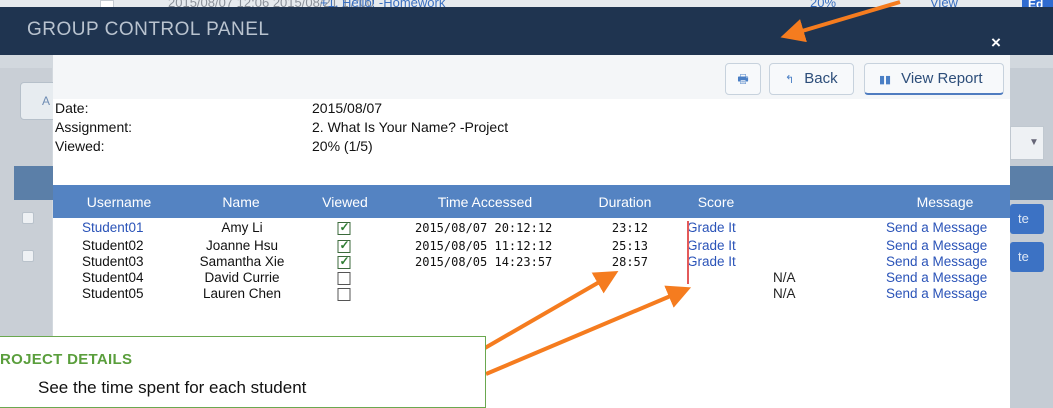 The width and height of the screenshot is (1053, 408). I want to click on duration-cell: 28:57, so click(629, 262).